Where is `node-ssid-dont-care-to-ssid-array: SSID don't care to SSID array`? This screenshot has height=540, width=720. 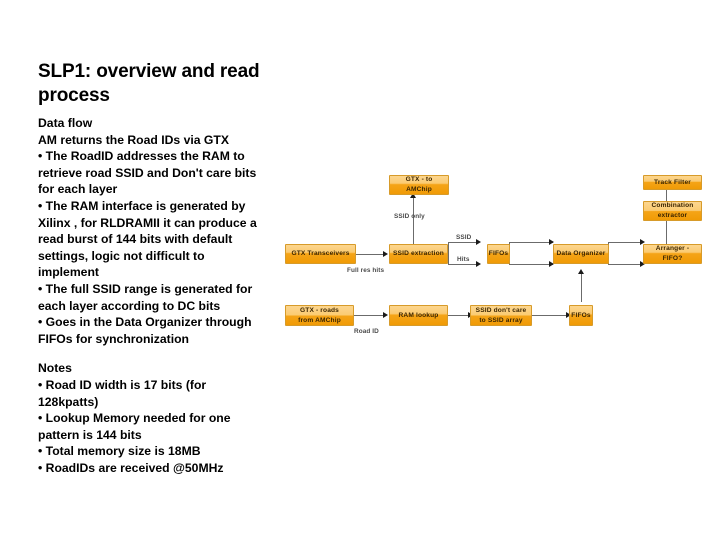 node-ssid-dont-care-to-ssid-array: SSID don't care to SSID array is located at coordinates (501, 315).